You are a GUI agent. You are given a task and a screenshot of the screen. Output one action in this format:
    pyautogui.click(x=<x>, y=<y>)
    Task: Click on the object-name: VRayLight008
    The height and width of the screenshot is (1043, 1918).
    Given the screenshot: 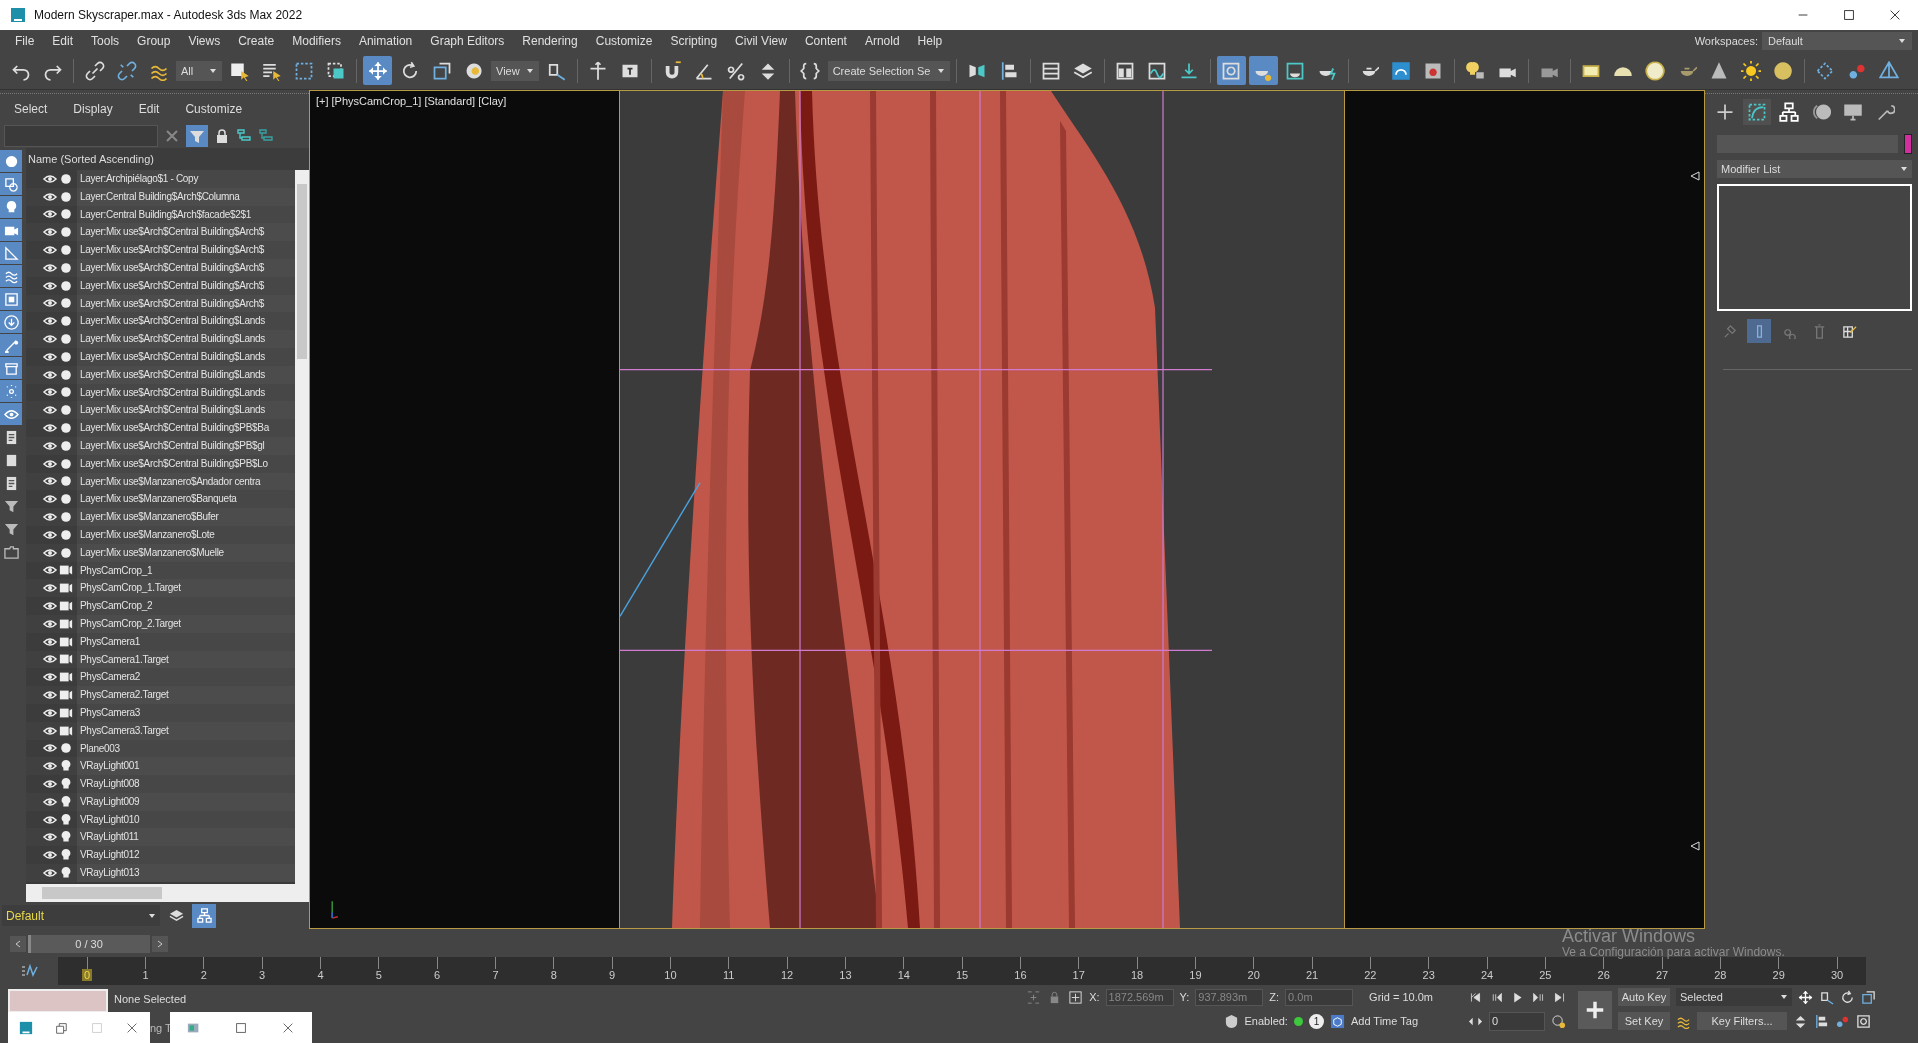 What is the action you would take?
    pyautogui.click(x=186, y=784)
    